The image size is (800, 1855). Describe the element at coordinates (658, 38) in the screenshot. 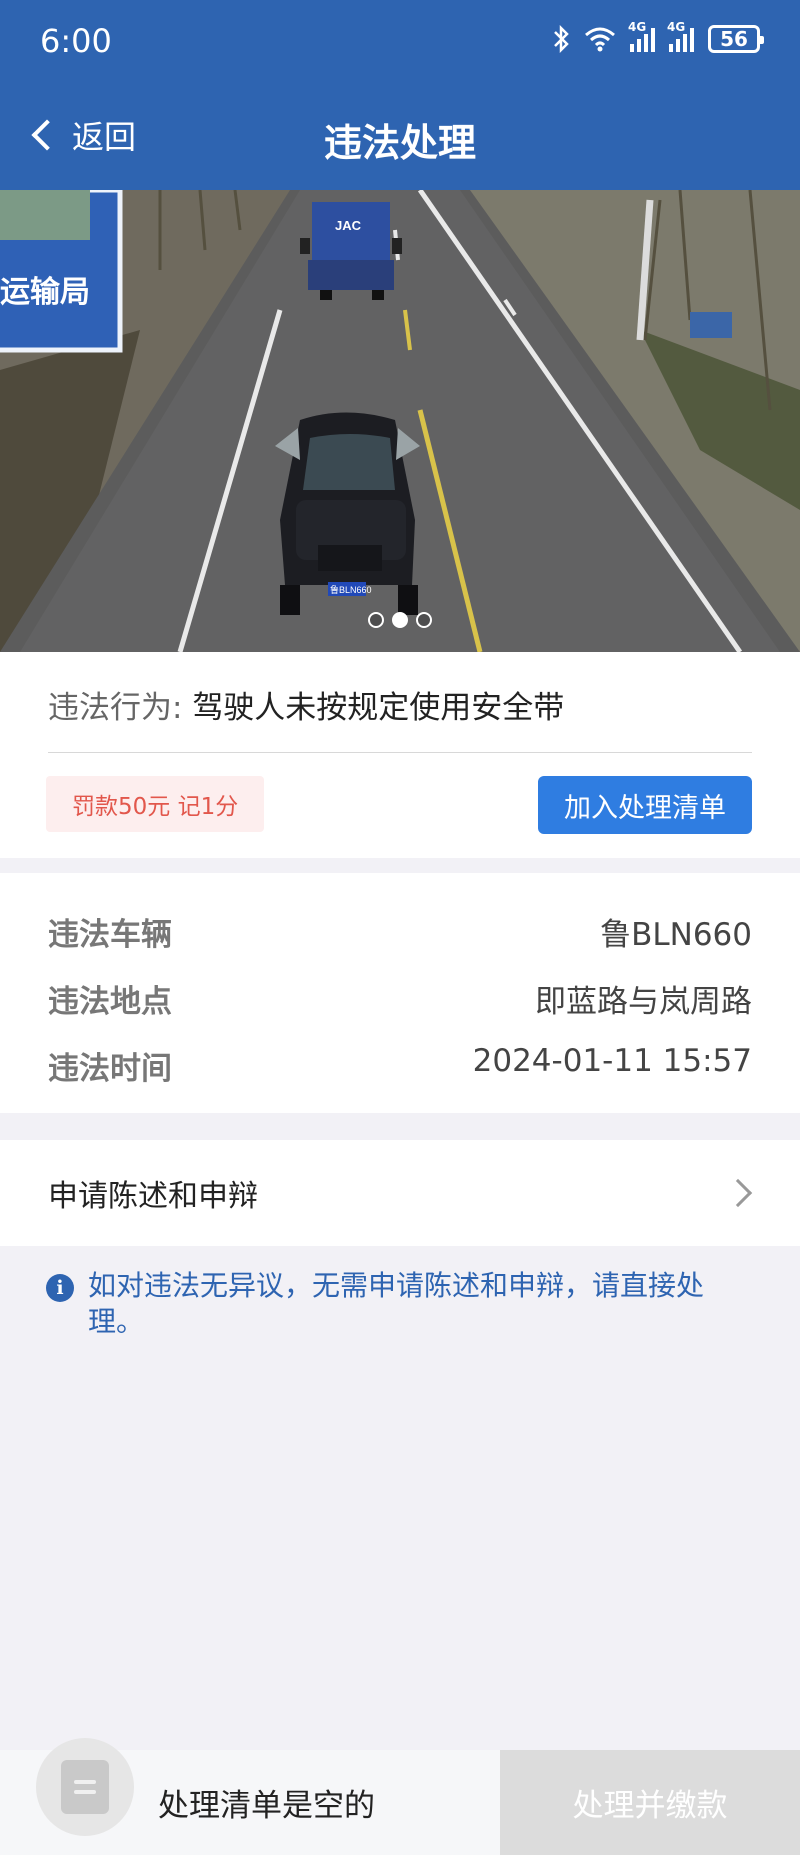

I see `status-icons: 4G 4G 56` at that location.